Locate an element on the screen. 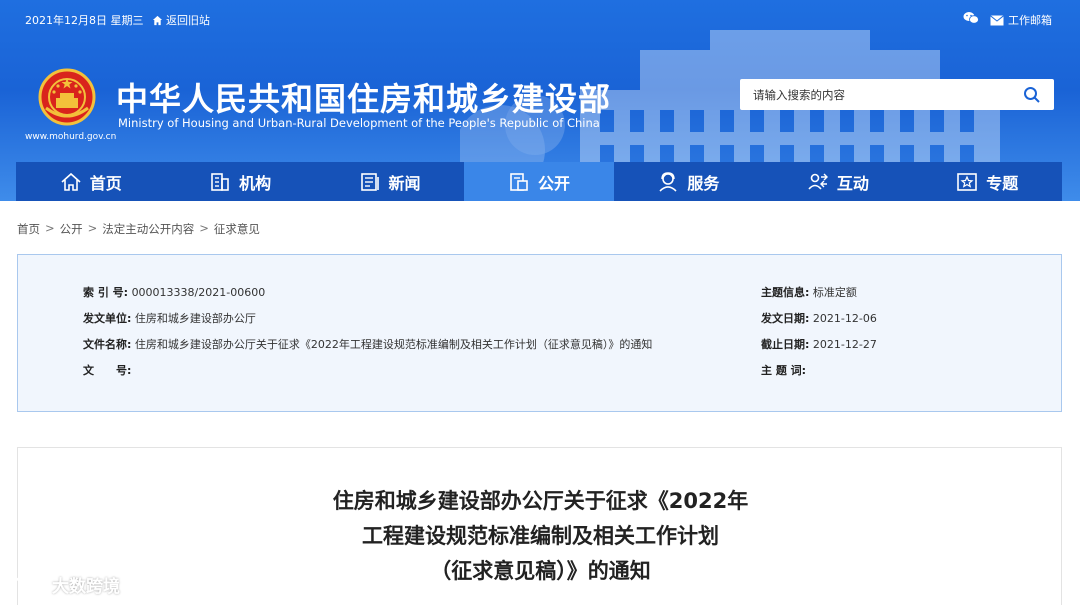 The height and width of the screenshot is (605, 1080). meta-deadline: 截止日期: 2021-12-27 is located at coordinates (819, 344).